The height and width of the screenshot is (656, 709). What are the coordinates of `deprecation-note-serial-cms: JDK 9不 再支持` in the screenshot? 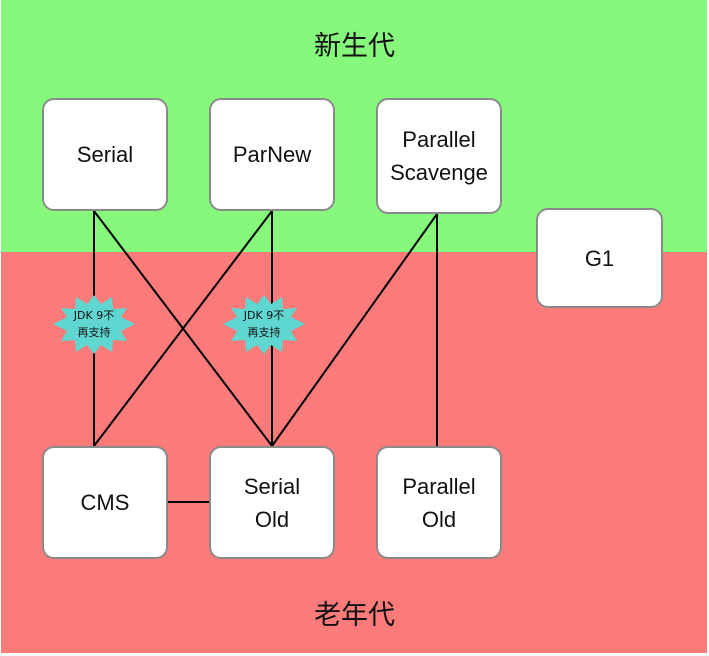 It's located at (94, 324).